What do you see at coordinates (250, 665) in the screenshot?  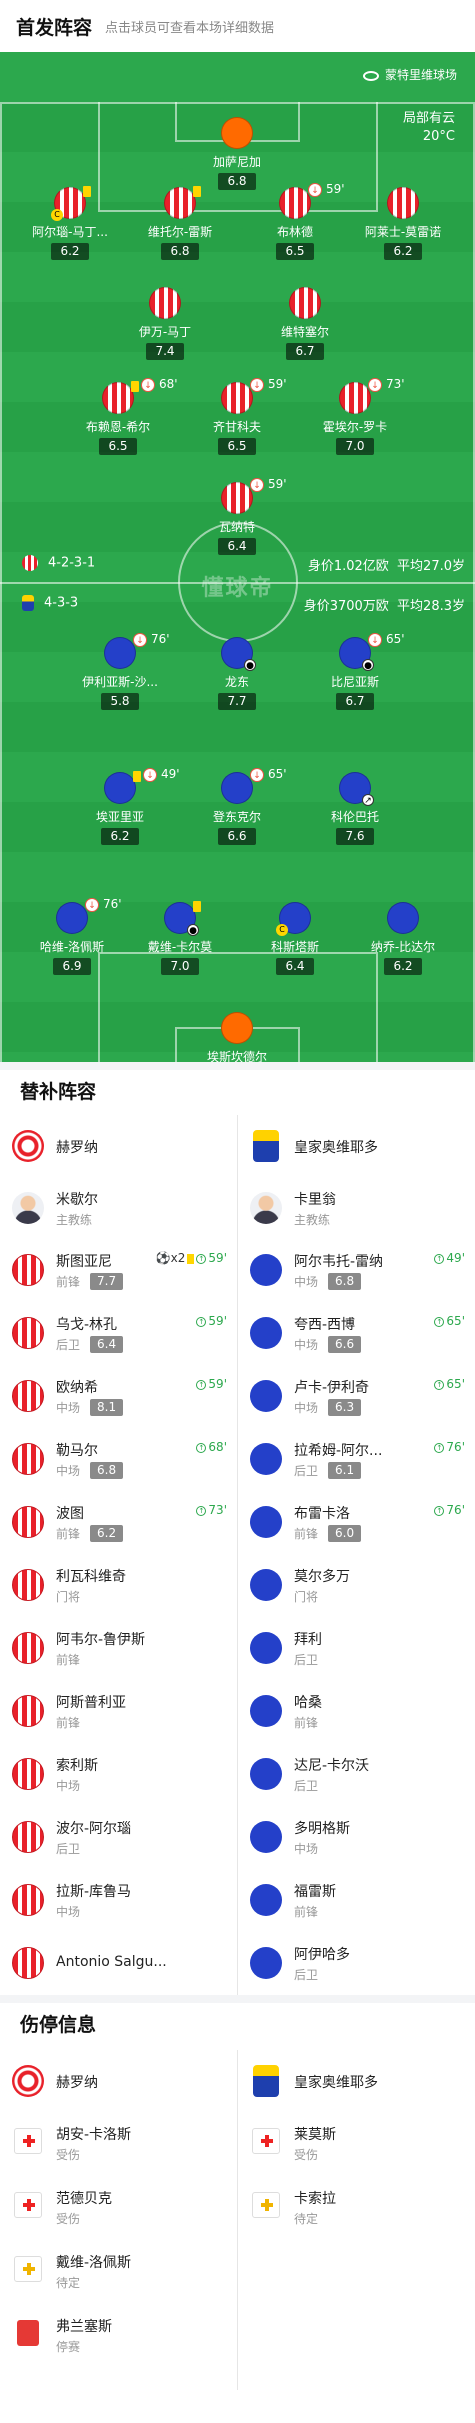 I see `goal-icon: ●` at bounding box center [250, 665].